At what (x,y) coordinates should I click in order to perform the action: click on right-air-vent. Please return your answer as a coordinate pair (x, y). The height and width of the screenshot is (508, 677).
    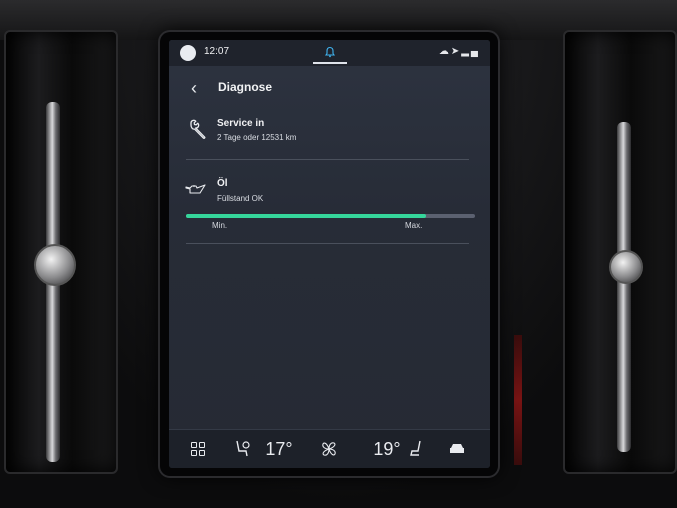
    Looking at the image, I should click on (620, 252).